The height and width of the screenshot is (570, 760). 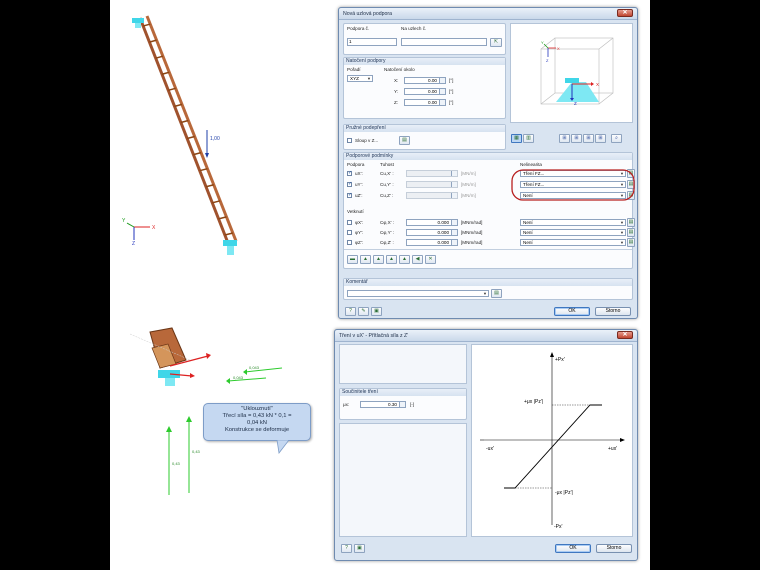 I want to click on ladder-rail-right, so click(x=191, y=128).